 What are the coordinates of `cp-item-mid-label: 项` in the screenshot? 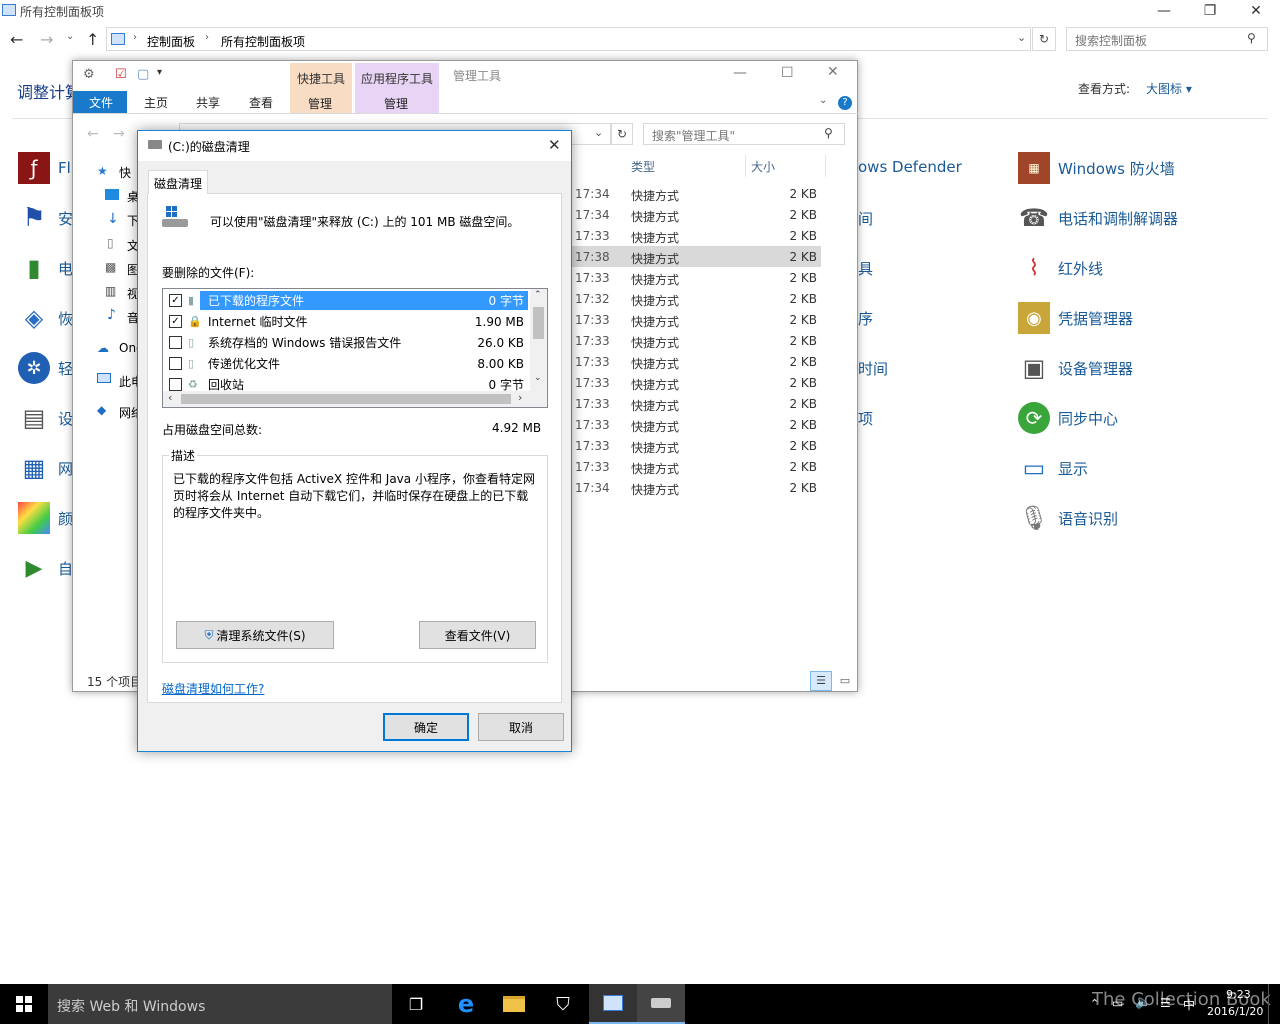 It's located at (865, 418).